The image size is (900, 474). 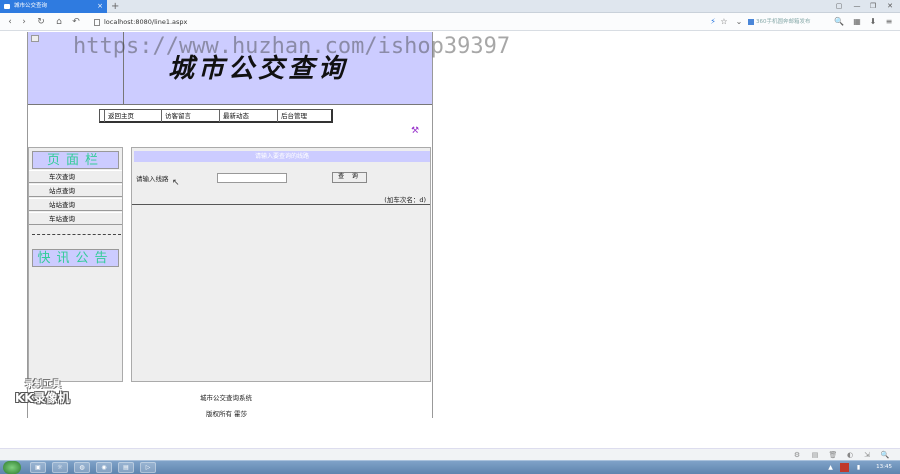 I want to click on sidebar-item-stop-query: 站点查询, so click(x=75, y=190).